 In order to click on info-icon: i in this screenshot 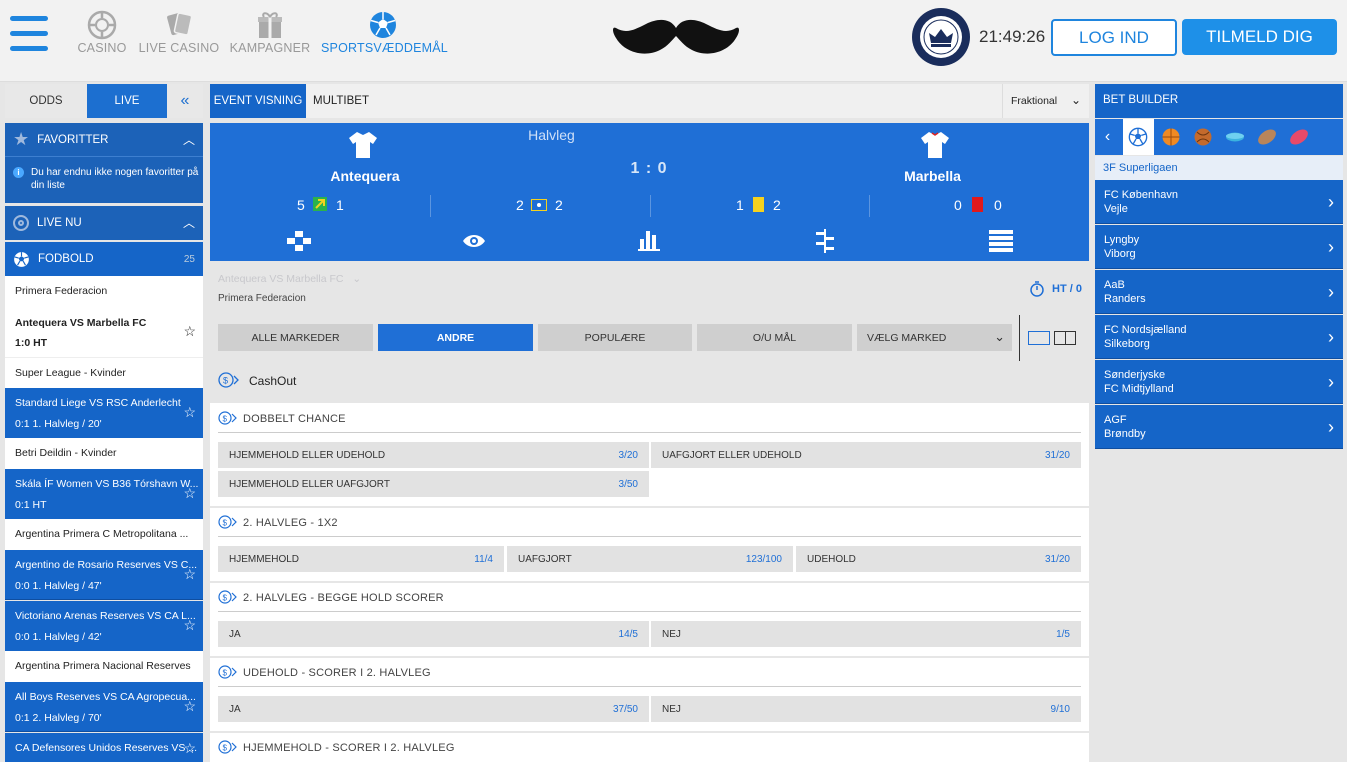, I will do `click(18, 172)`.